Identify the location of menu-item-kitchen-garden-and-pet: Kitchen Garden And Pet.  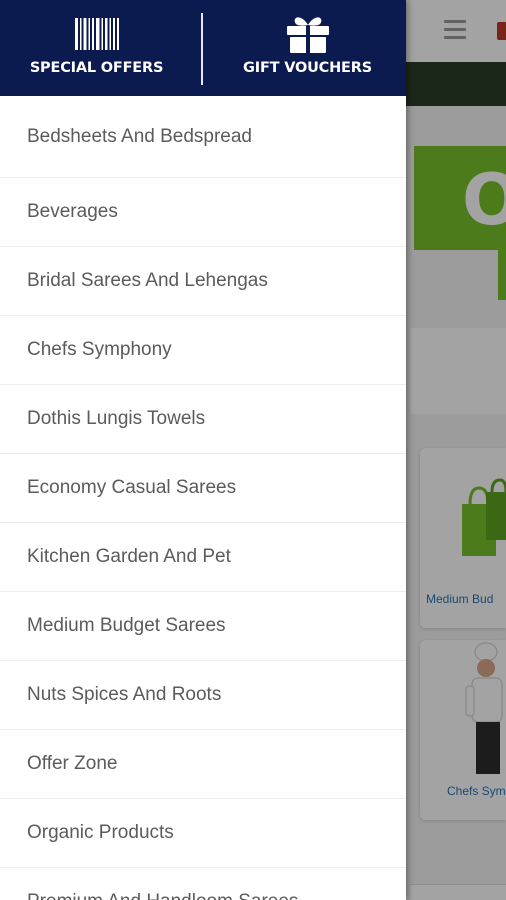
(203, 557).